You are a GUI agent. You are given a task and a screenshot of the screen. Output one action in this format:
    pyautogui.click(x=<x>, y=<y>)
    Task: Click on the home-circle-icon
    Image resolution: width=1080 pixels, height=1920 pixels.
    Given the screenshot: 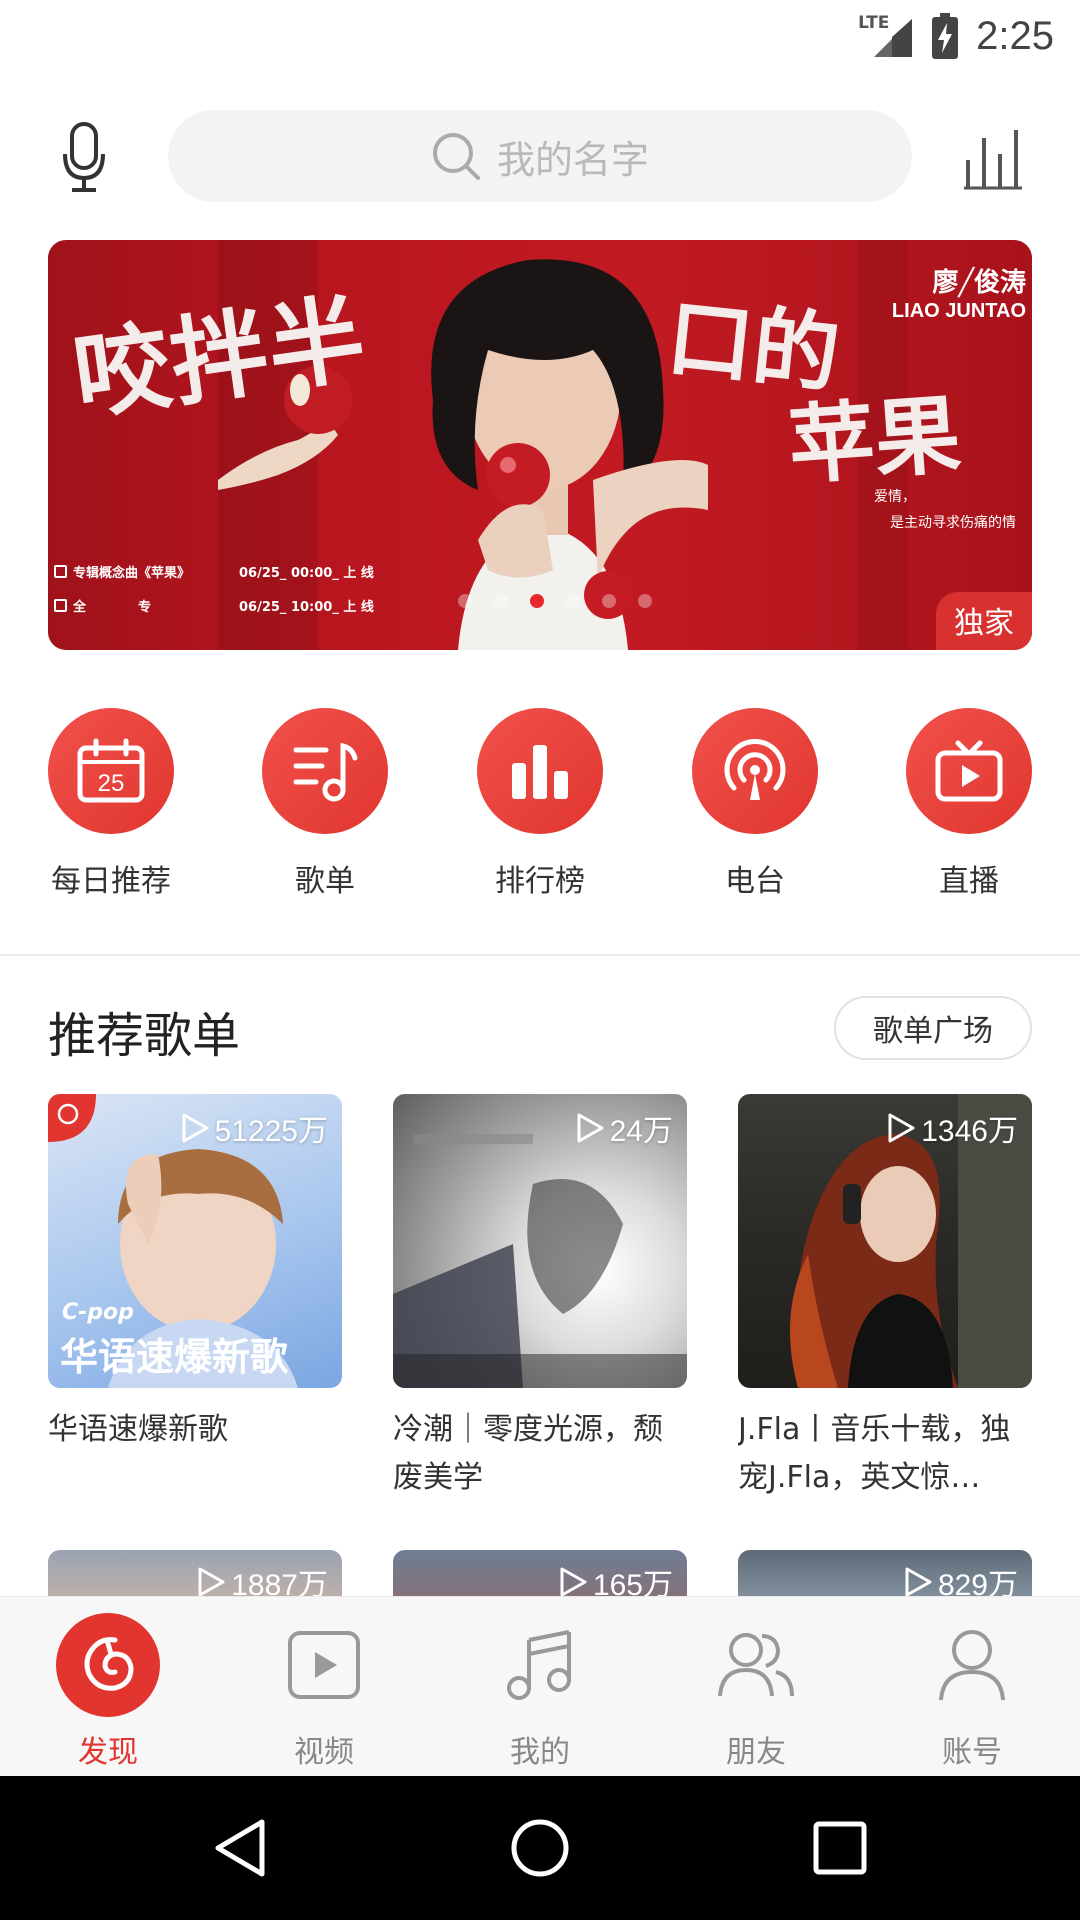 What is the action you would take?
    pyautogui.click(x=540, y=1848)
    